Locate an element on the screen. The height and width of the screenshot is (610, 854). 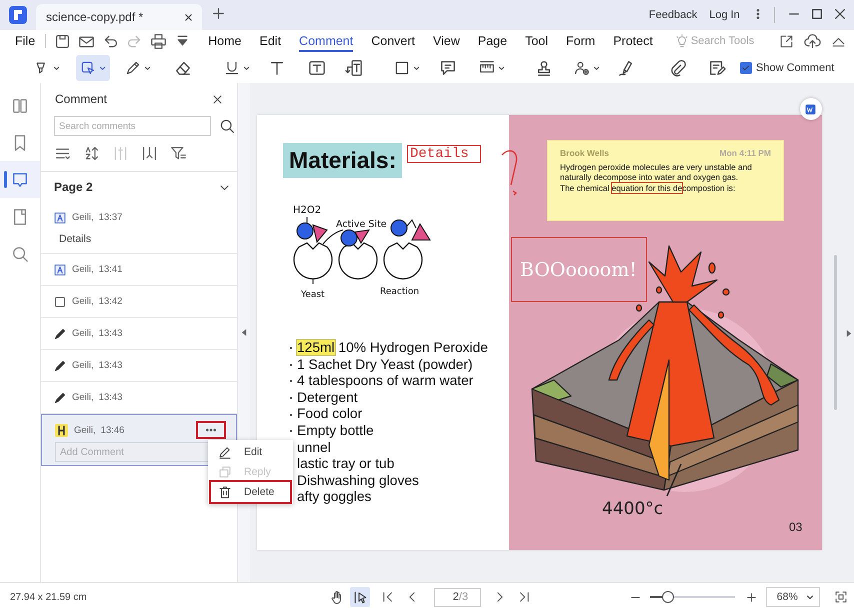
diagram-label: Yeast is located at coordinates (313, 295).